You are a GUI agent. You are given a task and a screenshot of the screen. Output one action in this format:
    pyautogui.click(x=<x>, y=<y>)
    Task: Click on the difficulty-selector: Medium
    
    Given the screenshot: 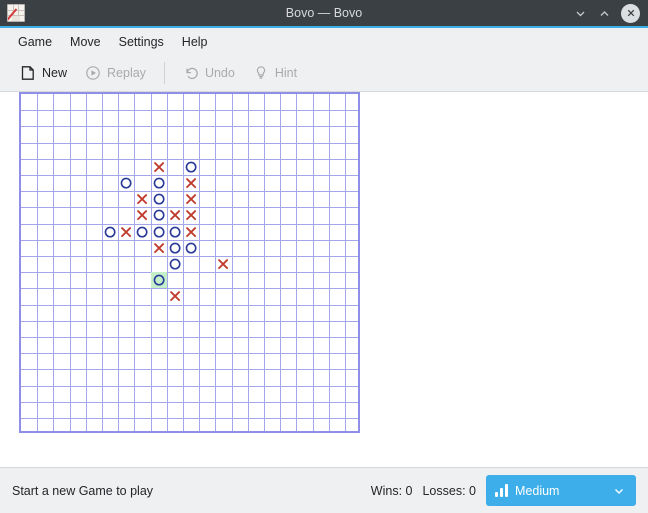 What is the action you would take?
    pyautogui.click(x=561, y=490)
    